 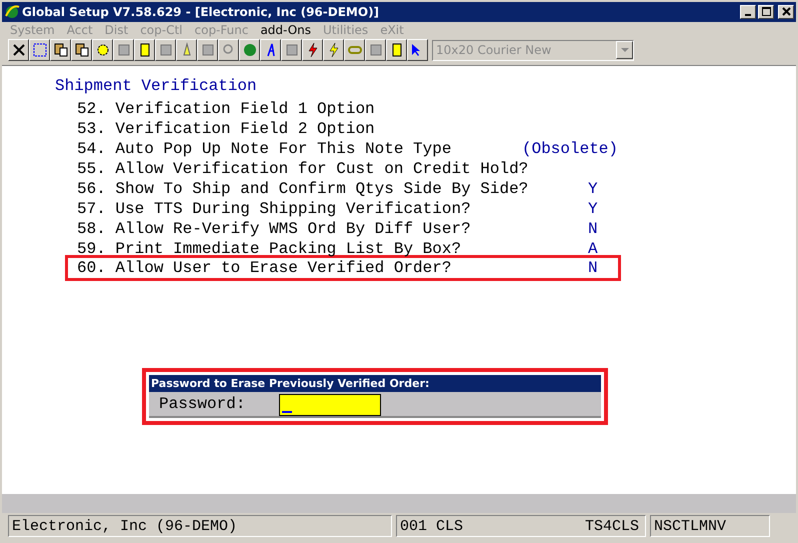 I want to click on close-button, so click(x=786, y=11).